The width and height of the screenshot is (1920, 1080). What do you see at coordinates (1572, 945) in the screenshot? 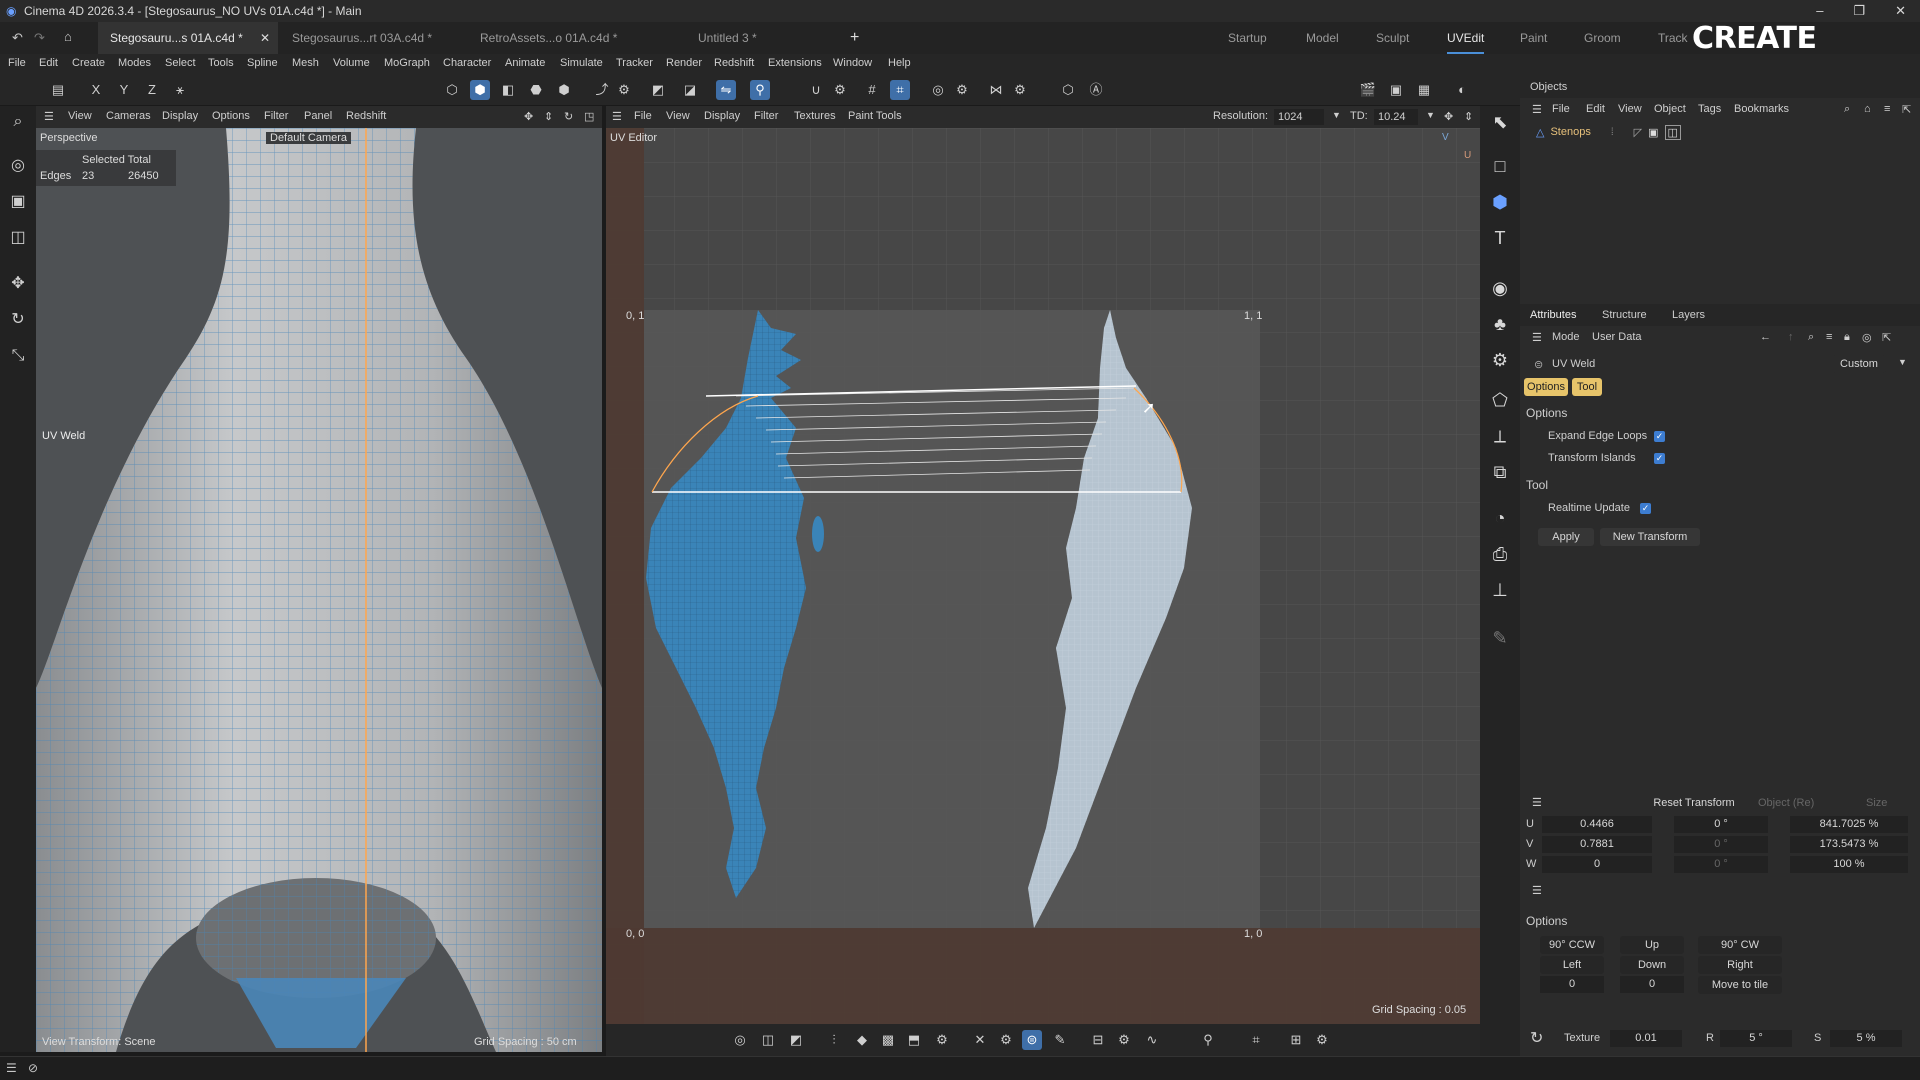
I see `rotate-ccw-button: 90° CCW` at bounding box center [1572, 945].